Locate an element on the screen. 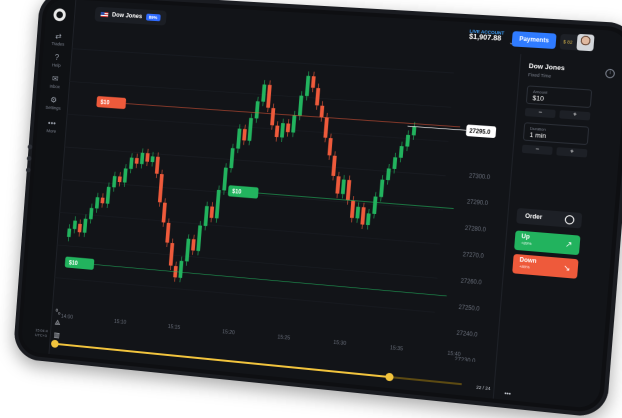 The width and height of the screenshot is (622, 418). down-button: Down +89% ↘ is located at coordinates (545, 266).